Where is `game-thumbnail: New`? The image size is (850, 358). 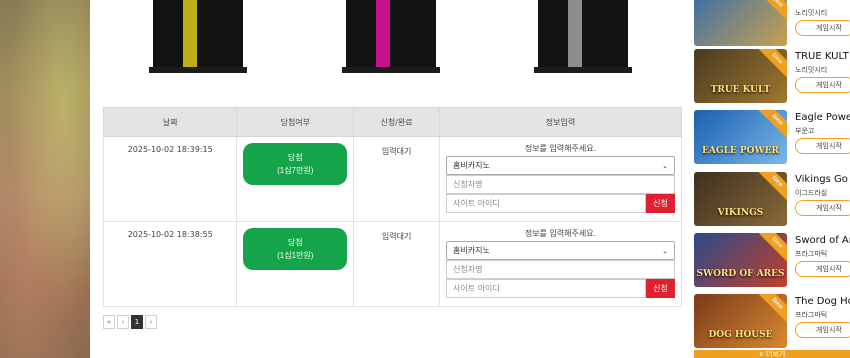 game-thumbnail: New is located at coordinates (740, 23).